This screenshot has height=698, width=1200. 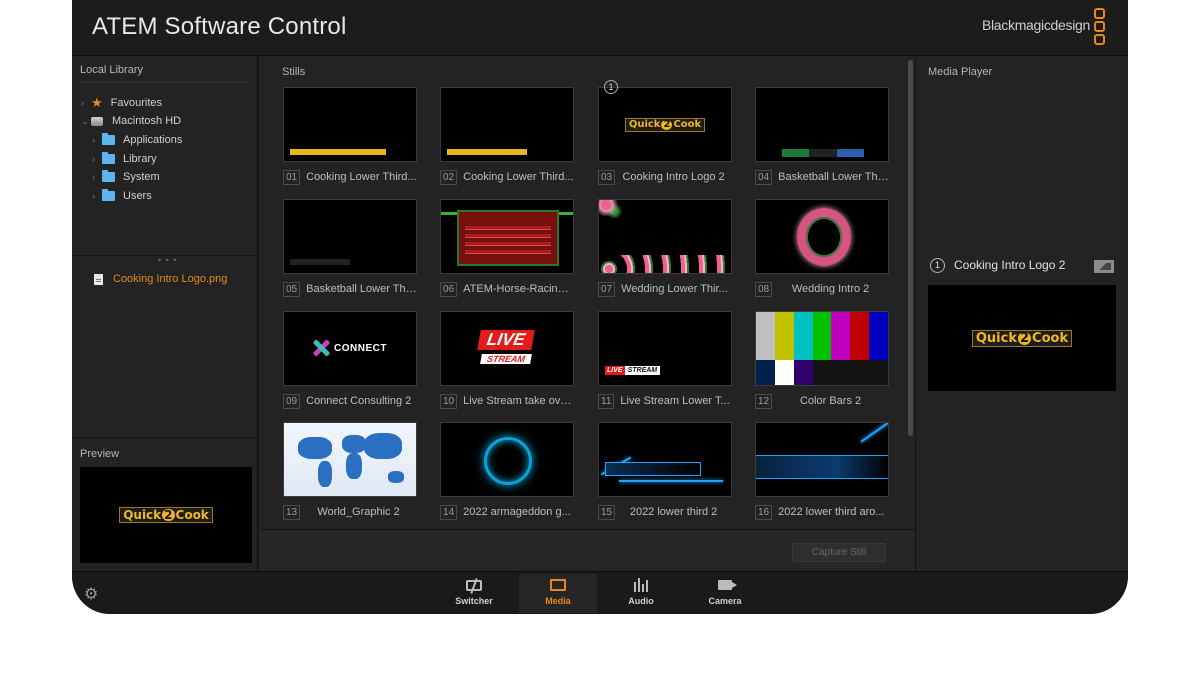 What do you see at coordinates (830, 289) in the screenshot?
I see `still-name: Wedding Intro 2` at bounding box center [830, 289].